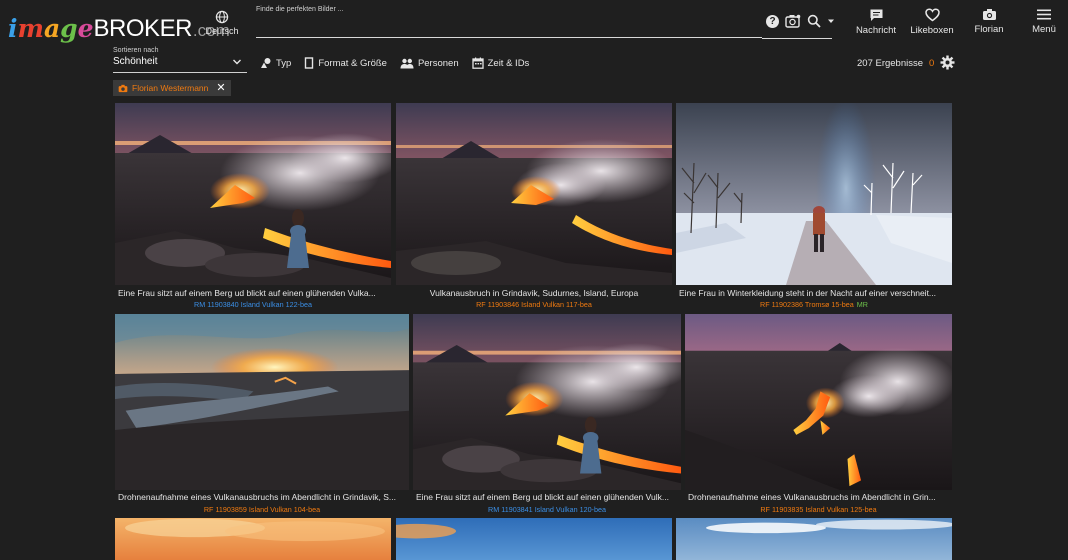 The image size is (1068, 560). I want to click on image-keywords: Tromsø 15-bea, so click(829, 304).